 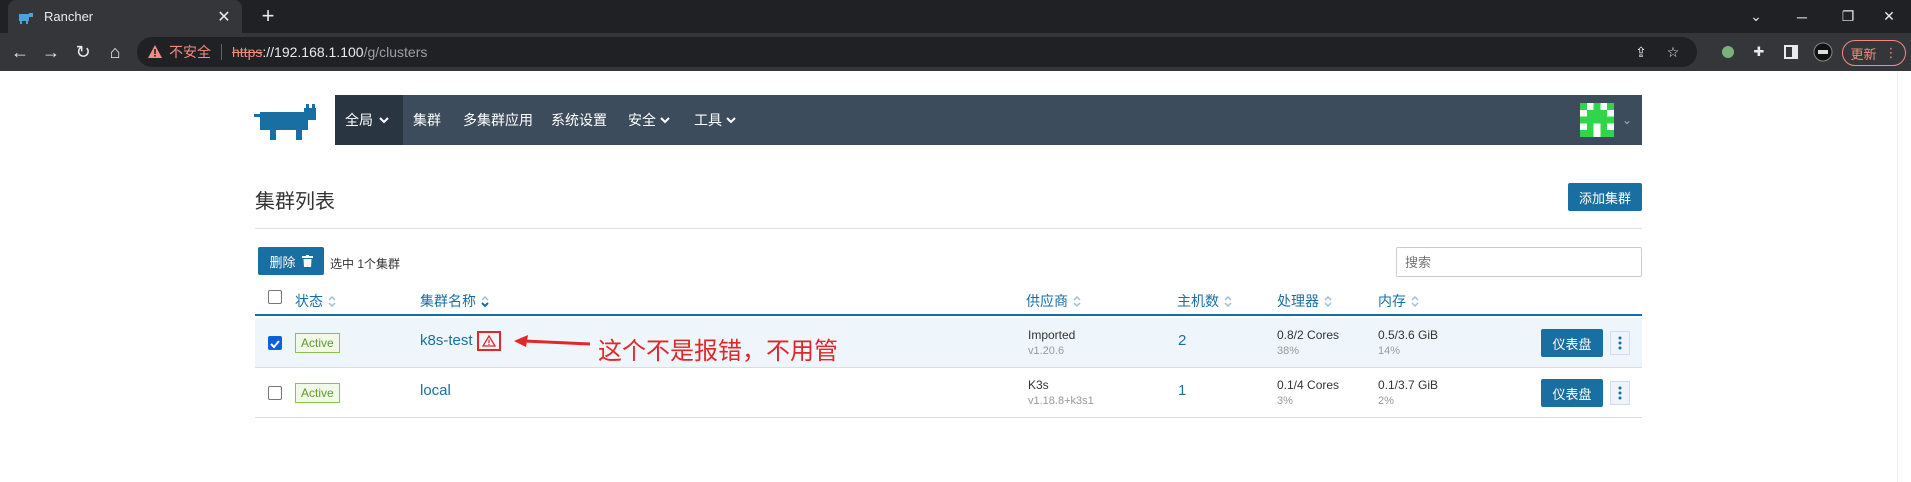 What do you see at coordinates (642, 120) in the screenshot?
I see `nav-security-label: 安全` at bounding box center [642, 120].